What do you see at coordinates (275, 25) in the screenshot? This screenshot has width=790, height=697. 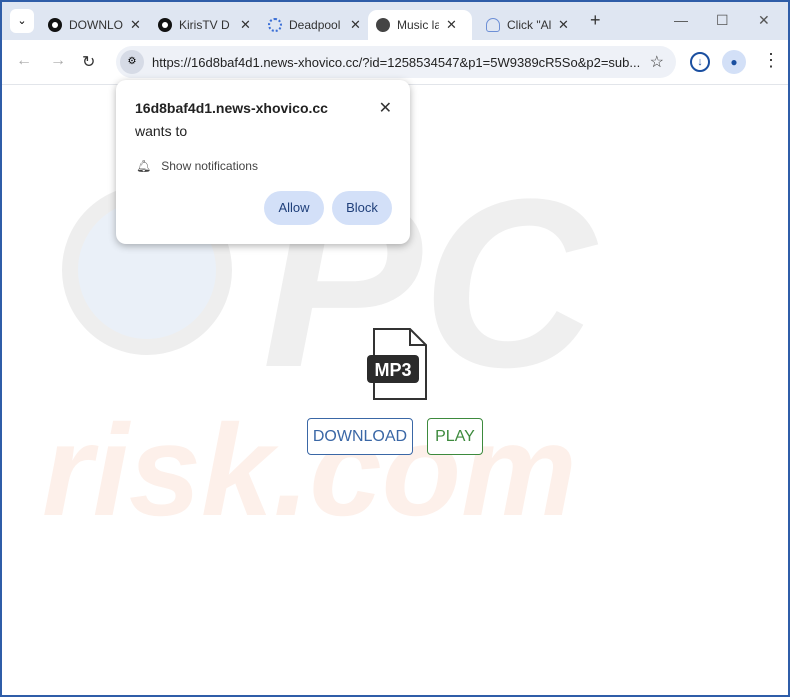 I see `loading-spinner-icon` at bounding box center [275, 25].